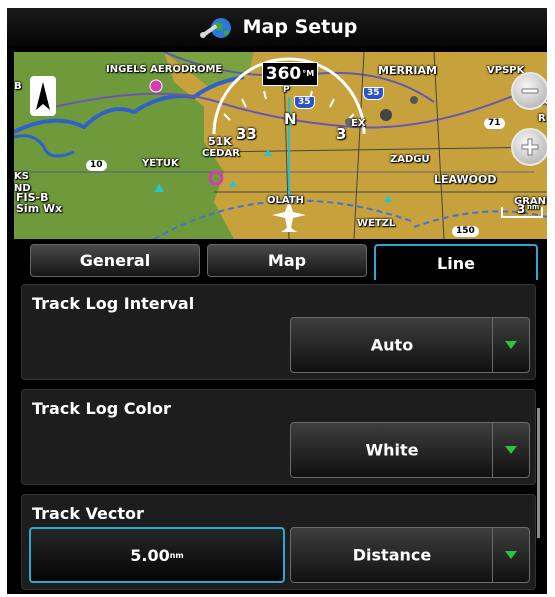 The width and height of the screenshot is (555, 597). What do you see at coordinates (542, 118) in the screenshot?
I see `place-r: R` at bounding box center [542, 118].